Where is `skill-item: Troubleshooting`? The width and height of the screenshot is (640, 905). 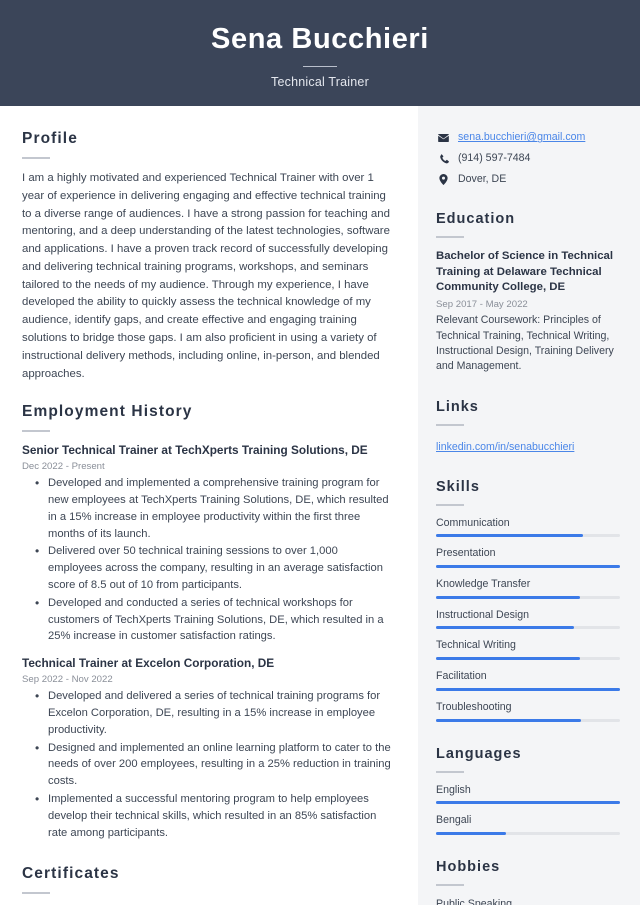 skill-item: Troubleshooting is located at coordinates (528, 711).